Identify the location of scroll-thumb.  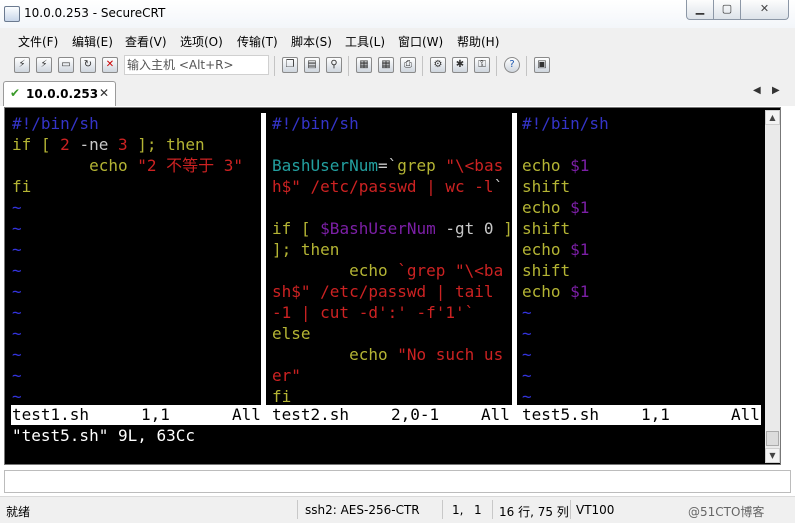
(772, 438).